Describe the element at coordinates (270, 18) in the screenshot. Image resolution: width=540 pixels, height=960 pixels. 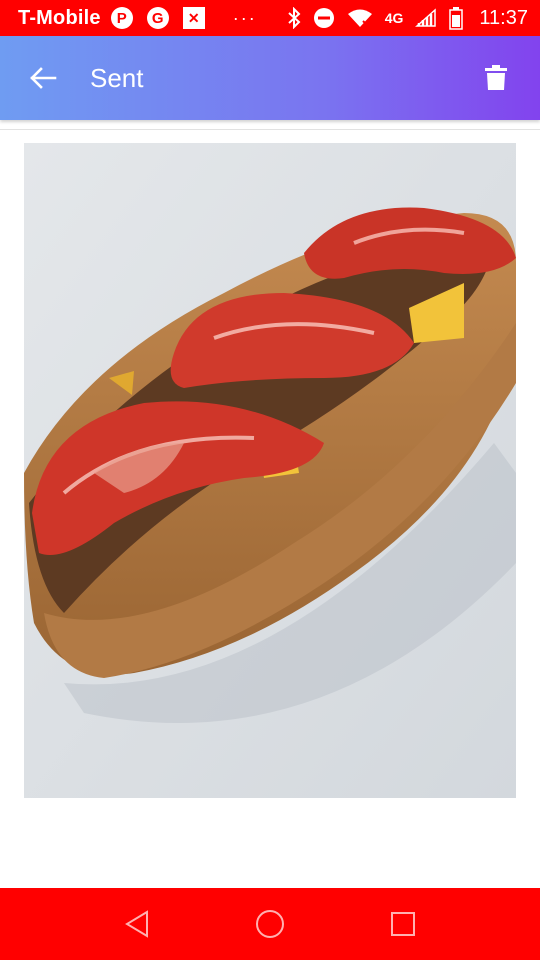
I see `status-bar: T-Mobile P G ✕ ··· 4G 11:37` at that location.